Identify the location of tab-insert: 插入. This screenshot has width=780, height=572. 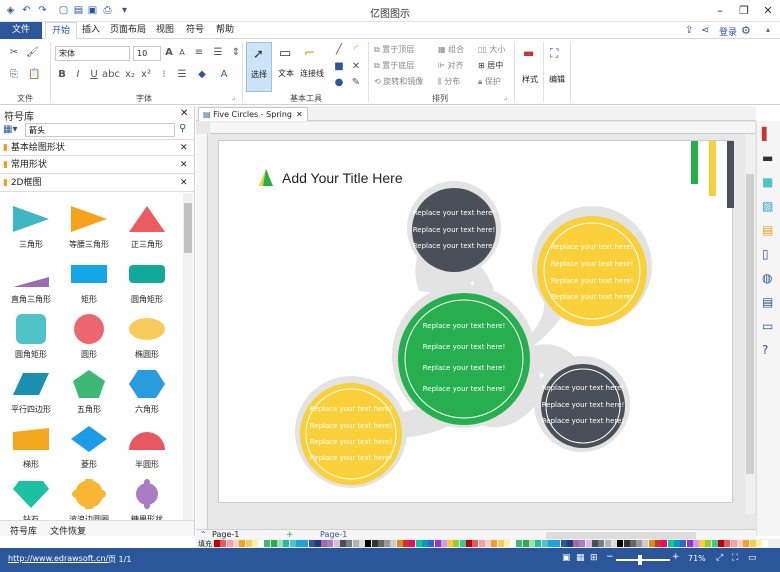
(91, 30).